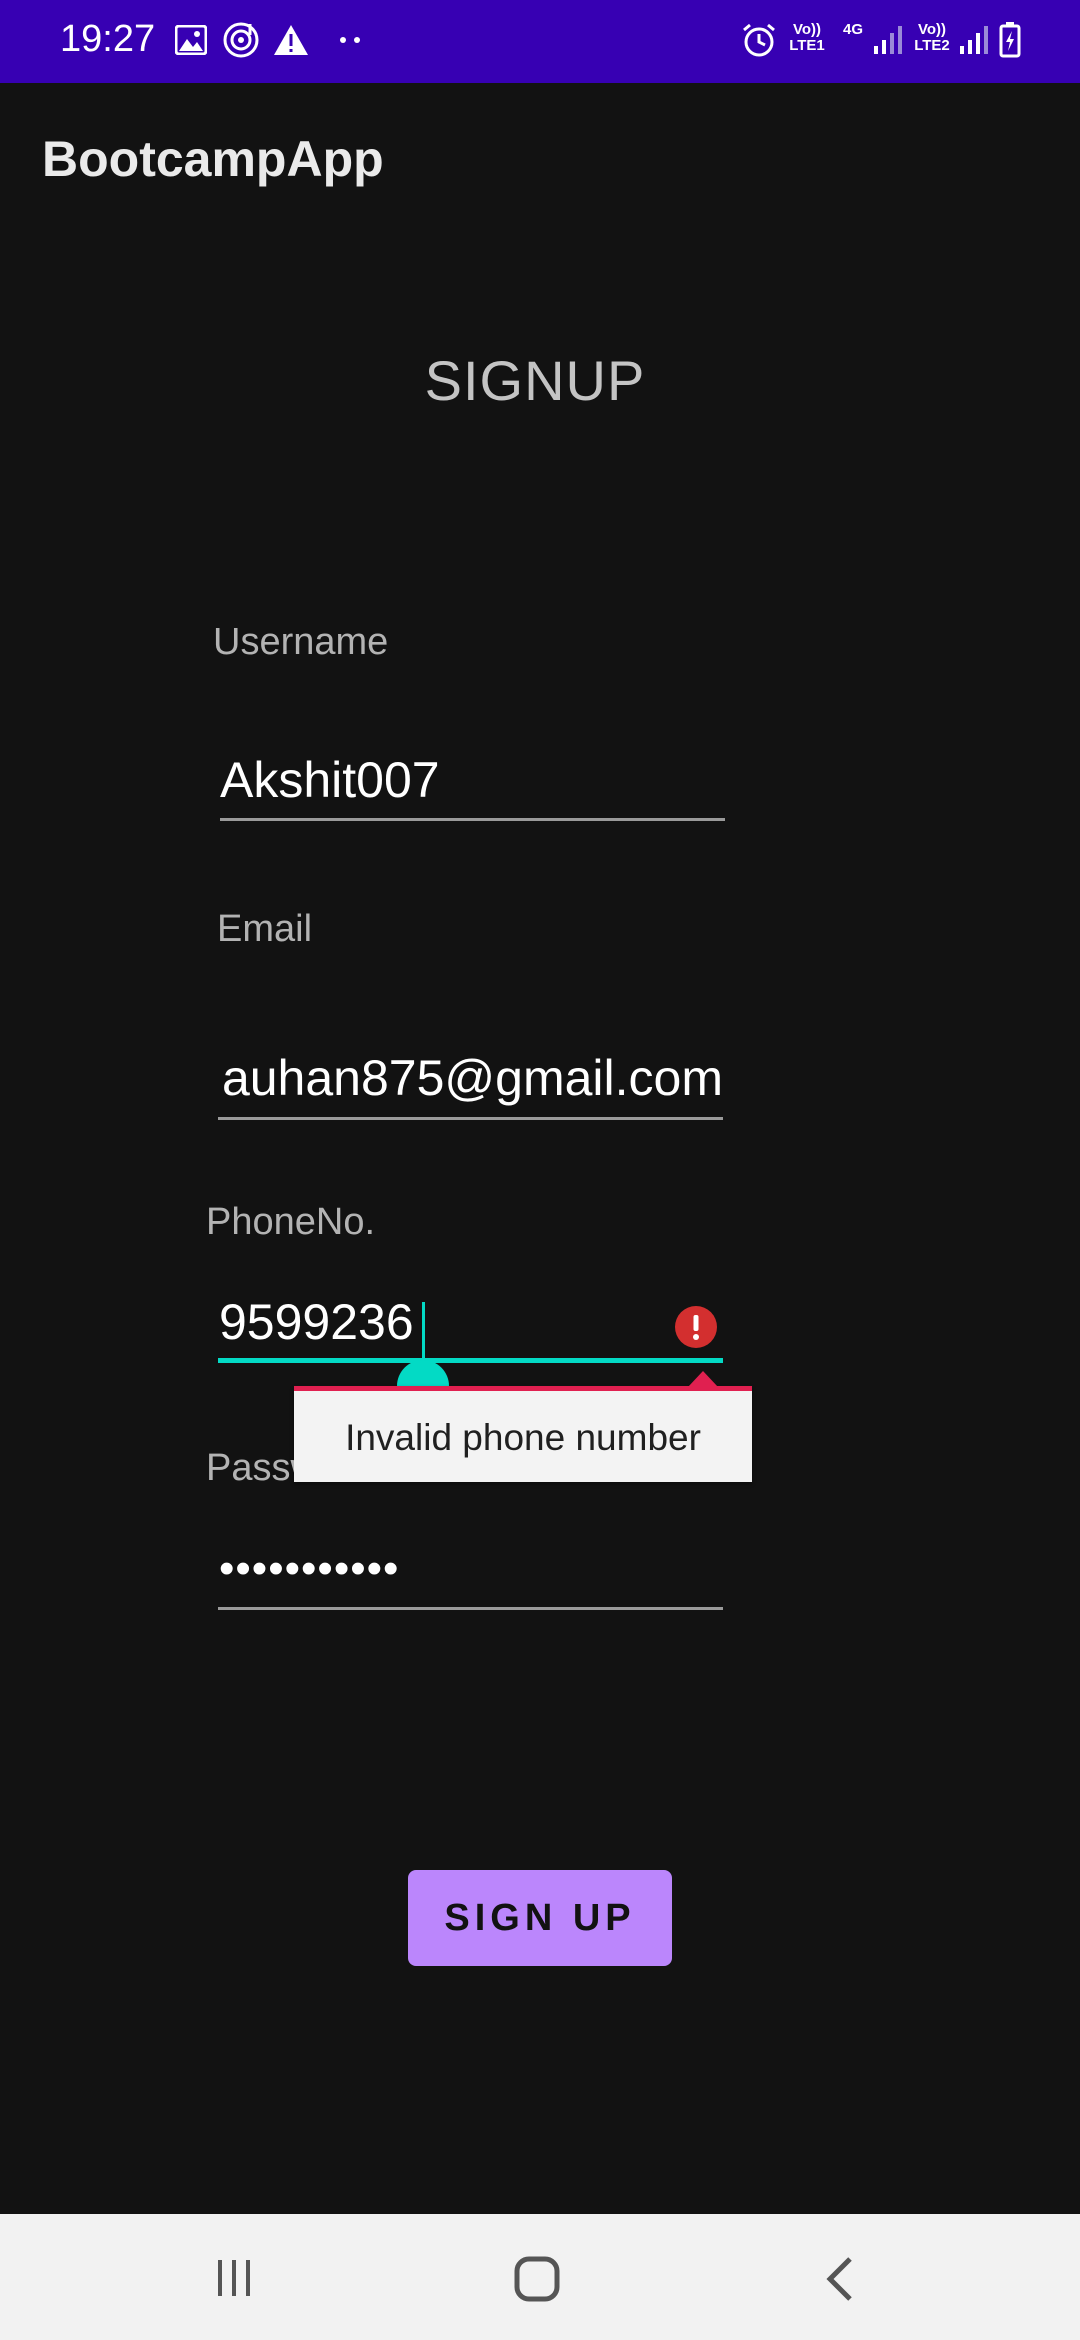 This screenshot has height=2340, width=1080. I want to click on warning-icon, so click(291, 40).